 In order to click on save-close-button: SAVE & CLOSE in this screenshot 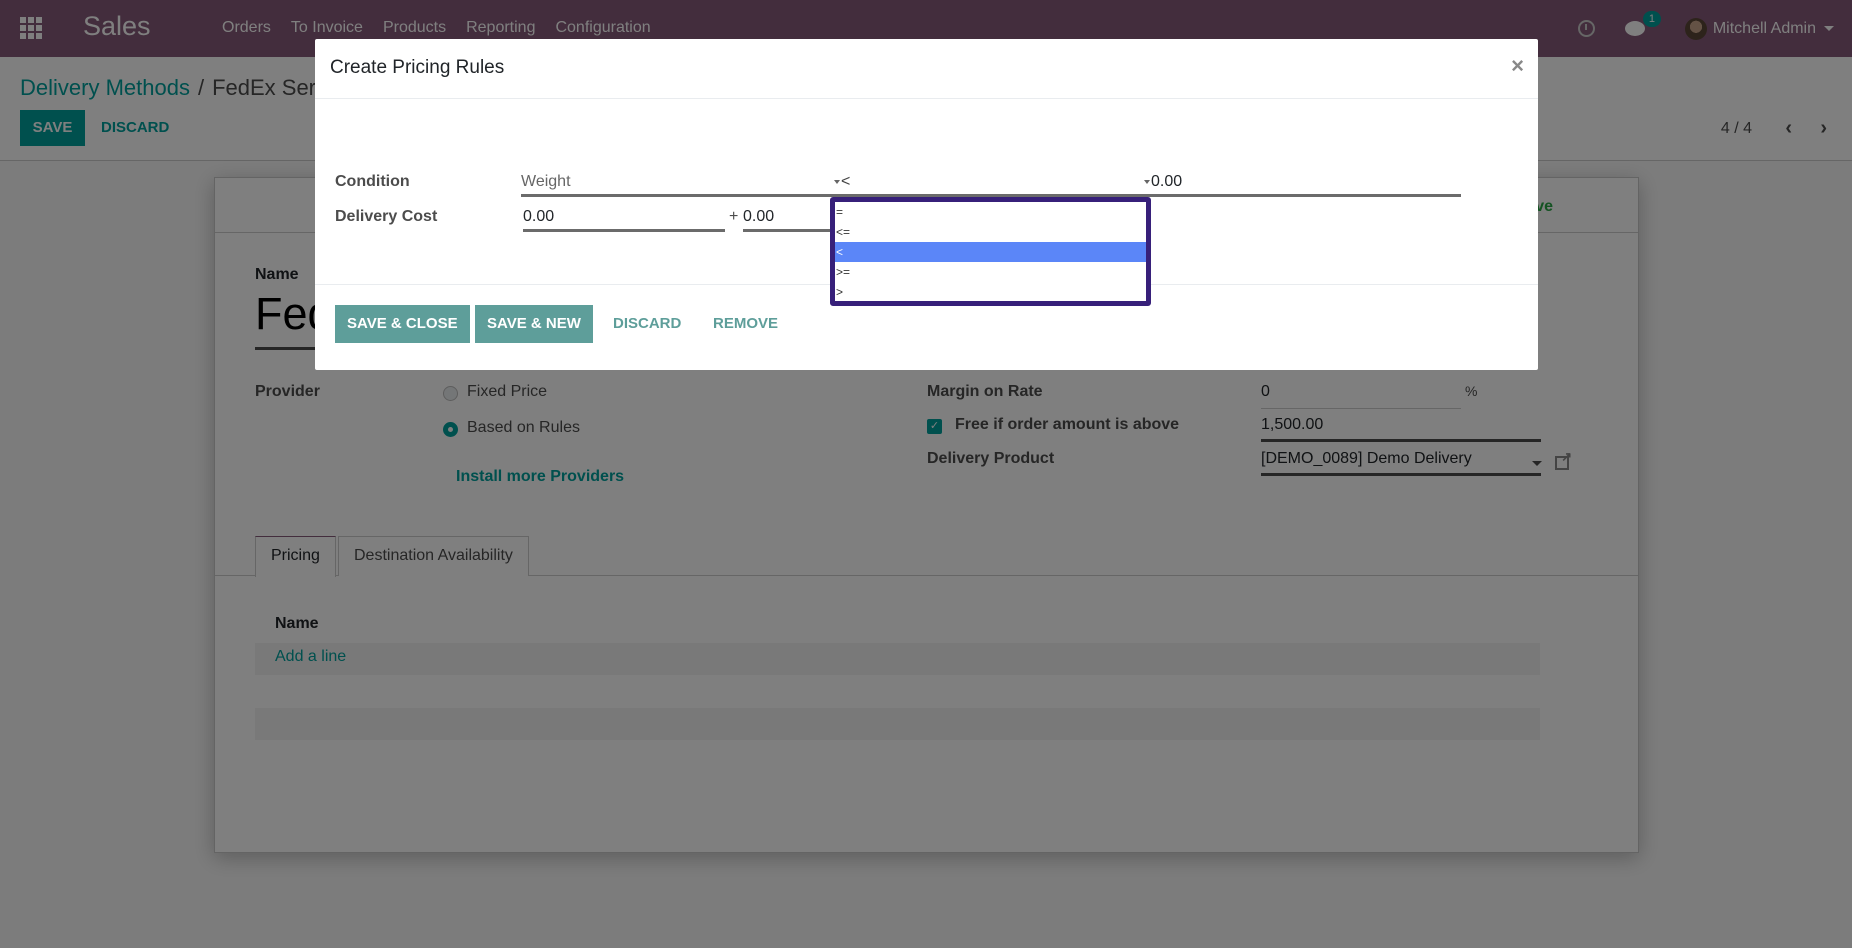, I will do `click(402, 324)`.